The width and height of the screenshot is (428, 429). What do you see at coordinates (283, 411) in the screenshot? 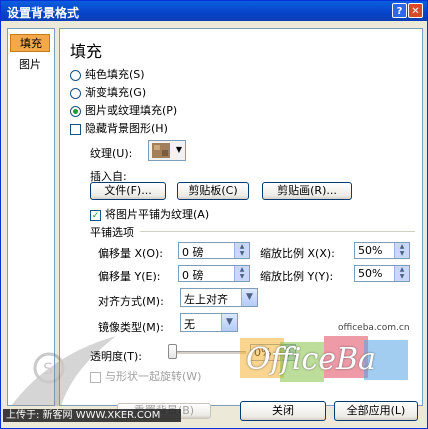
I see `close-button: 关闭` at bounding box center [283, 411].